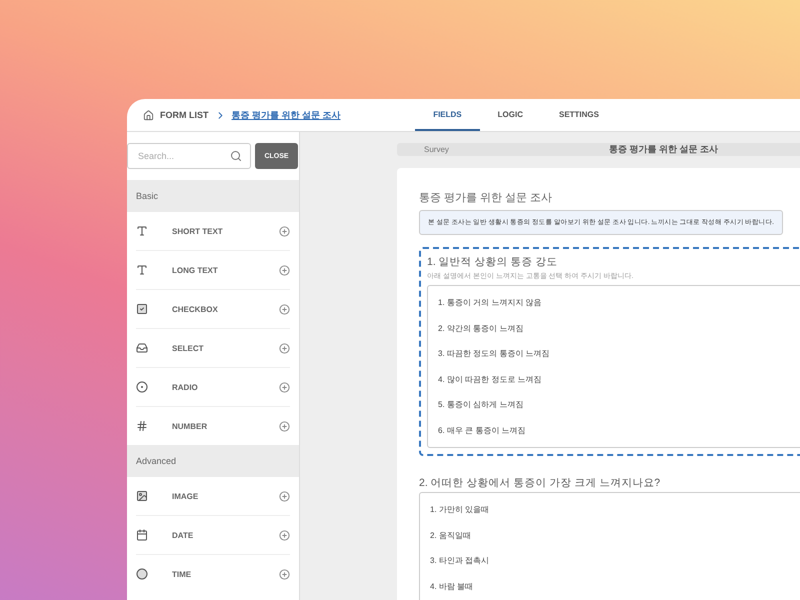 The width and height of the screenshot is (800, 600). What do you see at coordinates (198, 231) in the screenshot?
I see `field-type-label: SHORT TEXT` at bounding box center [198, 231].